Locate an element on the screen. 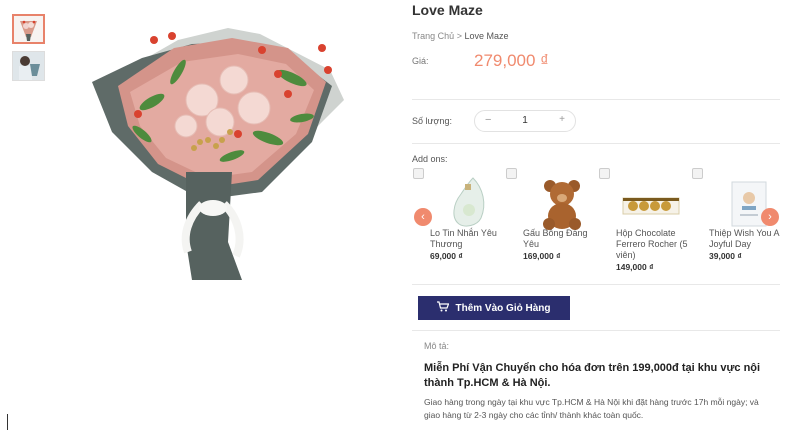  addon-price: 39,000 ₫ is located at coordinates (725, 256).